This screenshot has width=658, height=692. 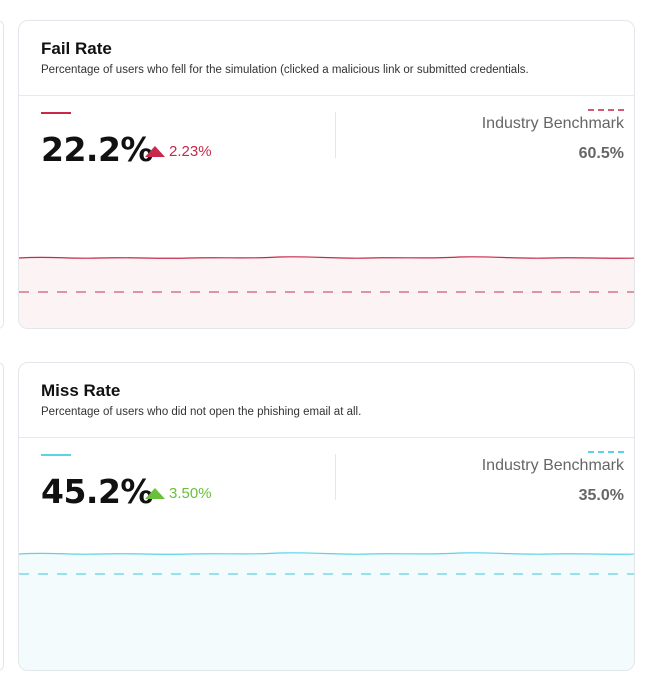 What do you see at coordinates (76, 48) in the screenshot?
I see `card-title: Fail Rate` at bounding box center [76, 48].